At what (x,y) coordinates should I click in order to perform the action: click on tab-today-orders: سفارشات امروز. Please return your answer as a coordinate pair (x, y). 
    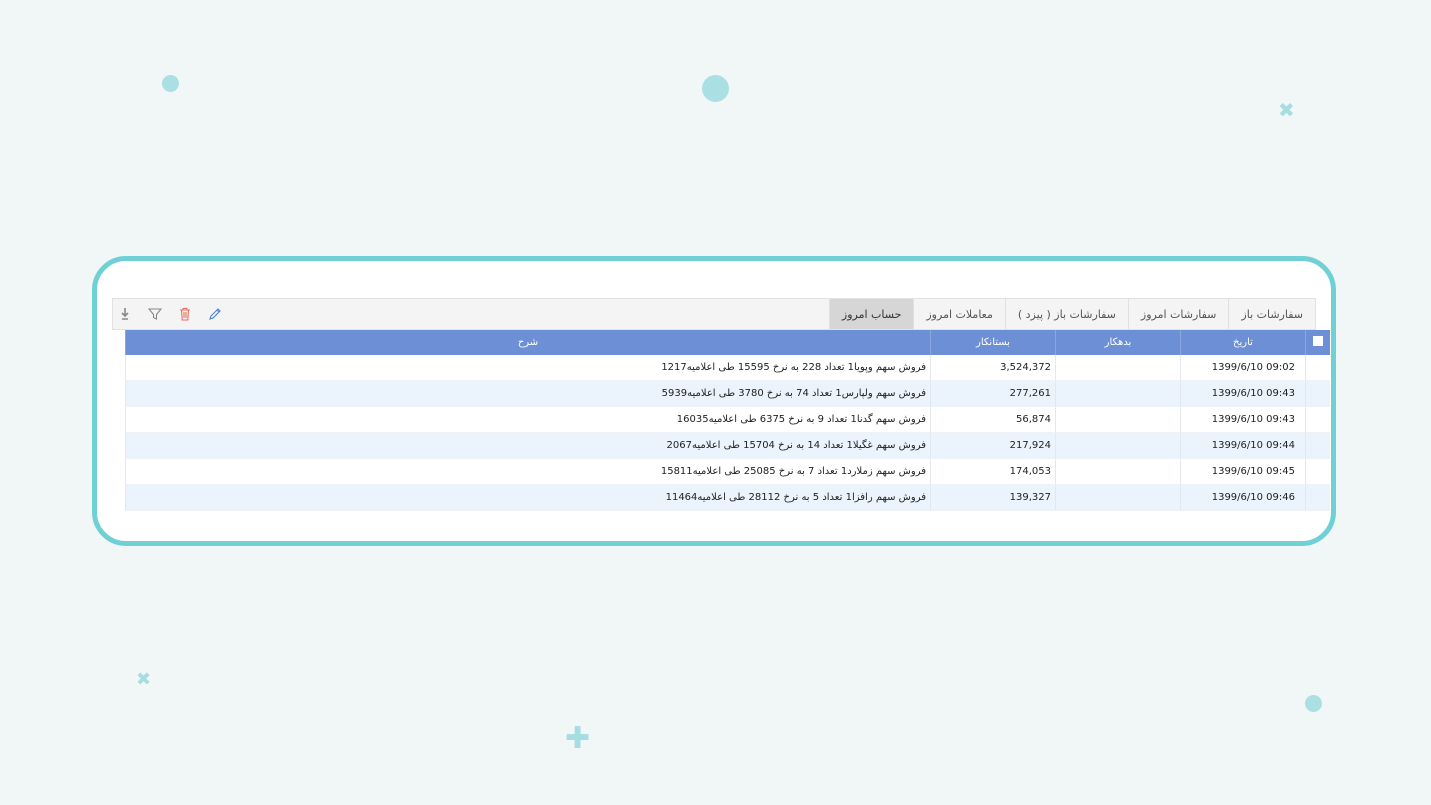
    Looking at the image, I should click on (1178, 314).